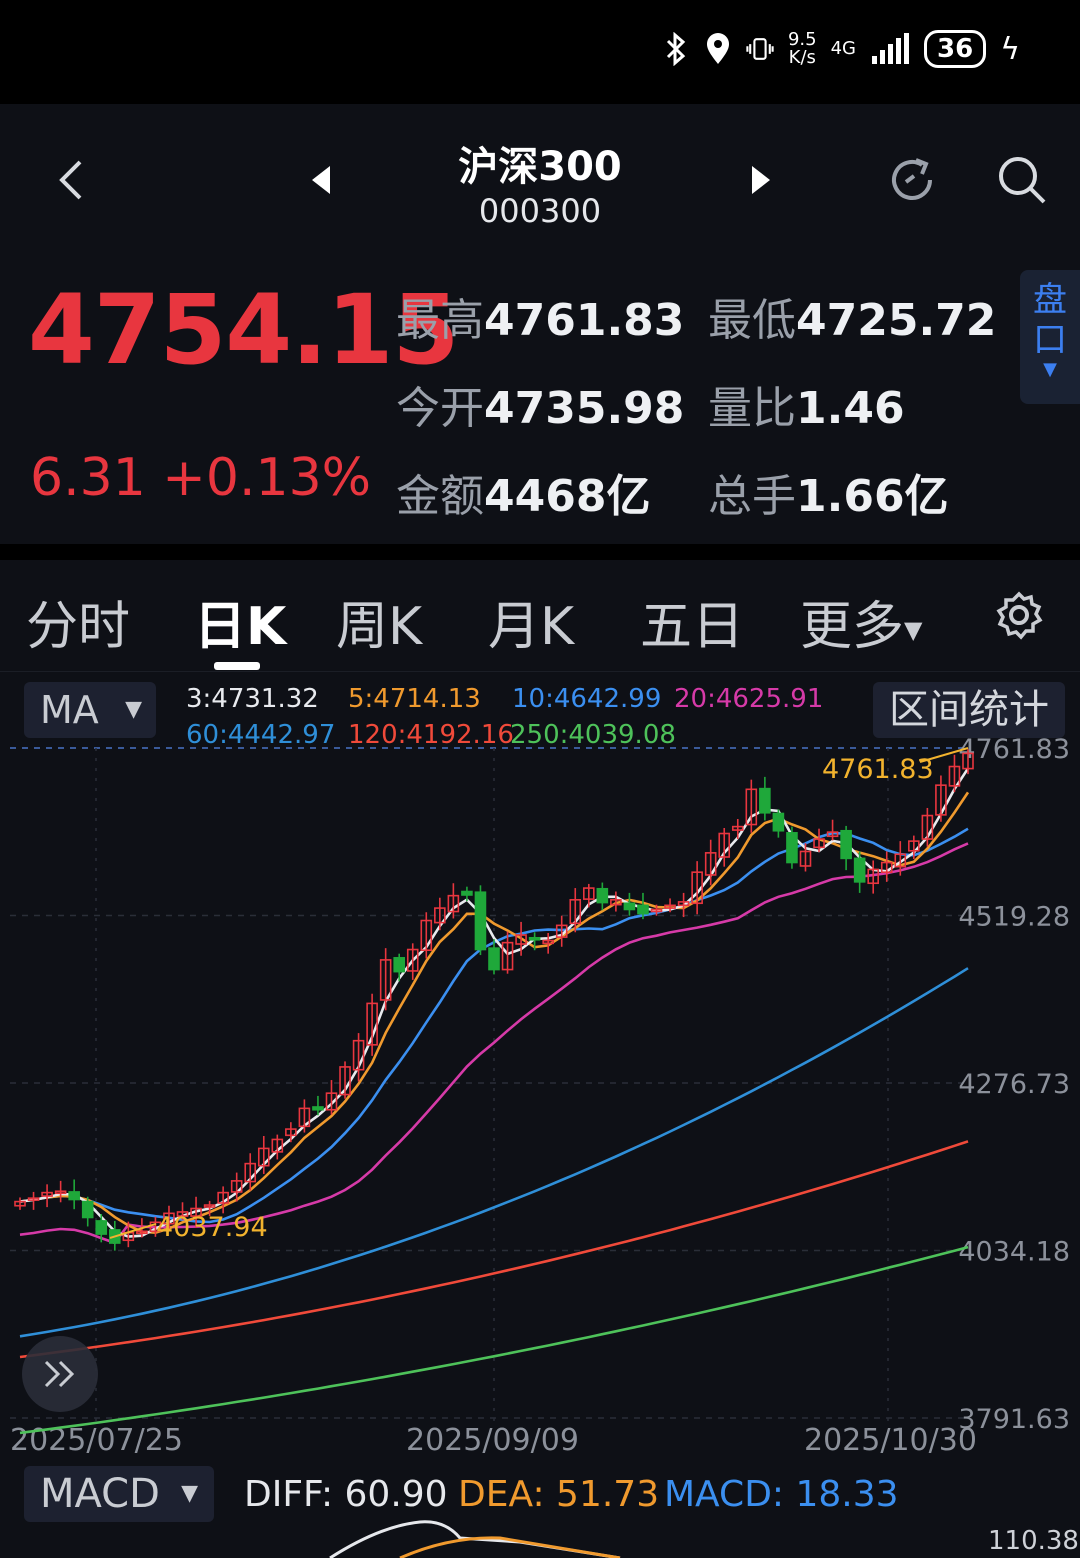  I want to click on stock-code: 000300, so click(540, 211).